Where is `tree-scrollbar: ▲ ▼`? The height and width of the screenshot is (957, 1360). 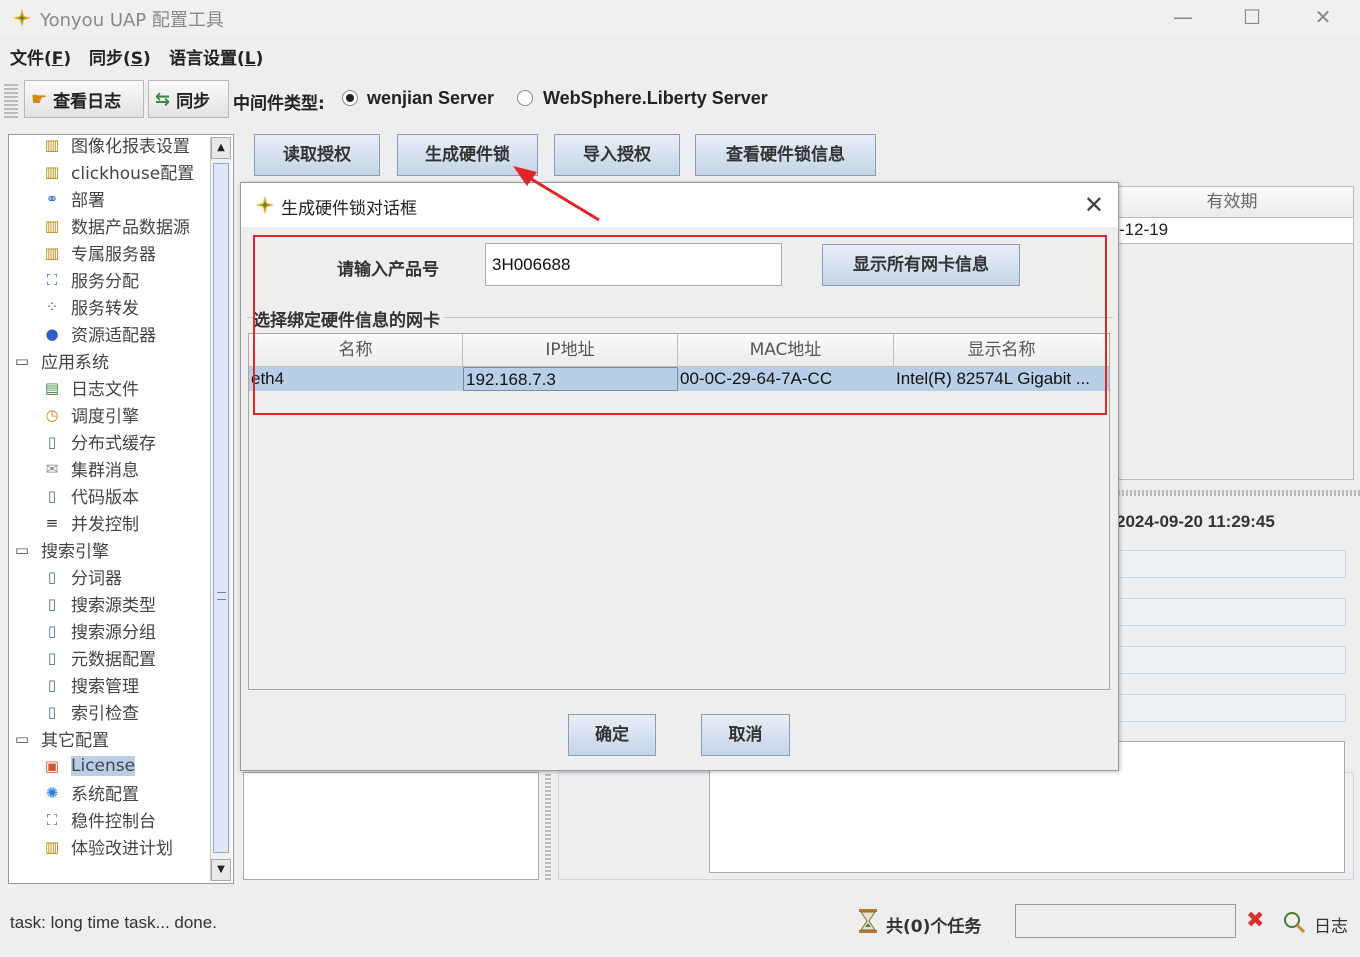 tree-scrollbar: ▲ ▼ is located at coordinates (220, 509).